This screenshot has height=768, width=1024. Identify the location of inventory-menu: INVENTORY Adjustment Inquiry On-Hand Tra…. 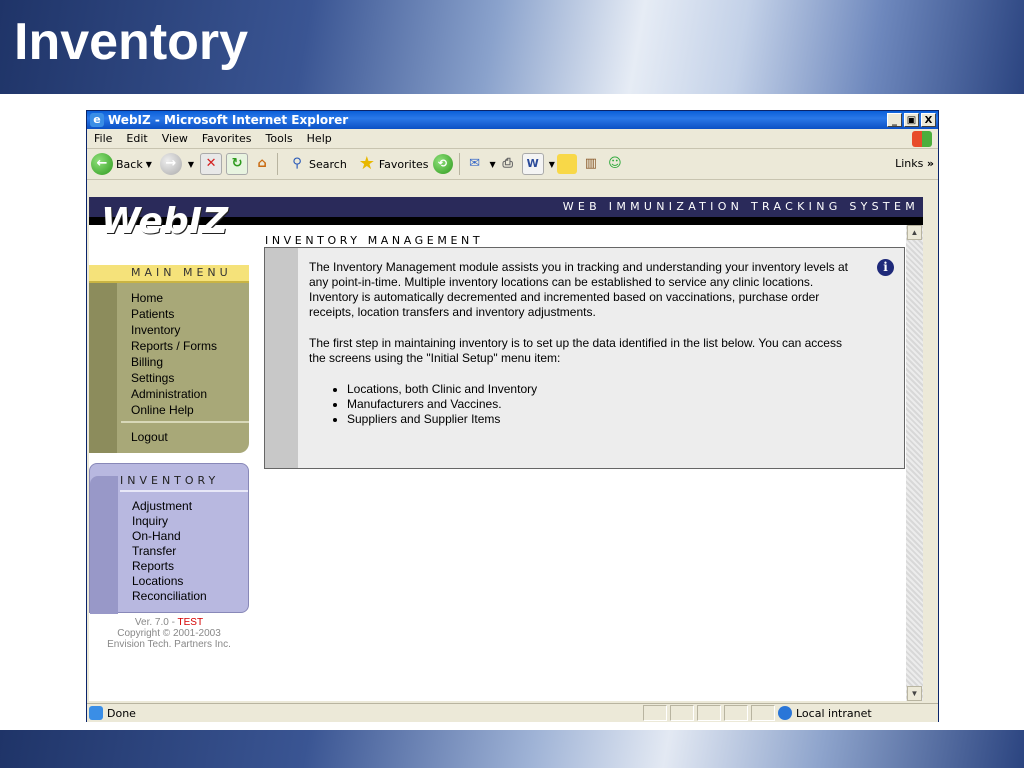
(169, 538).